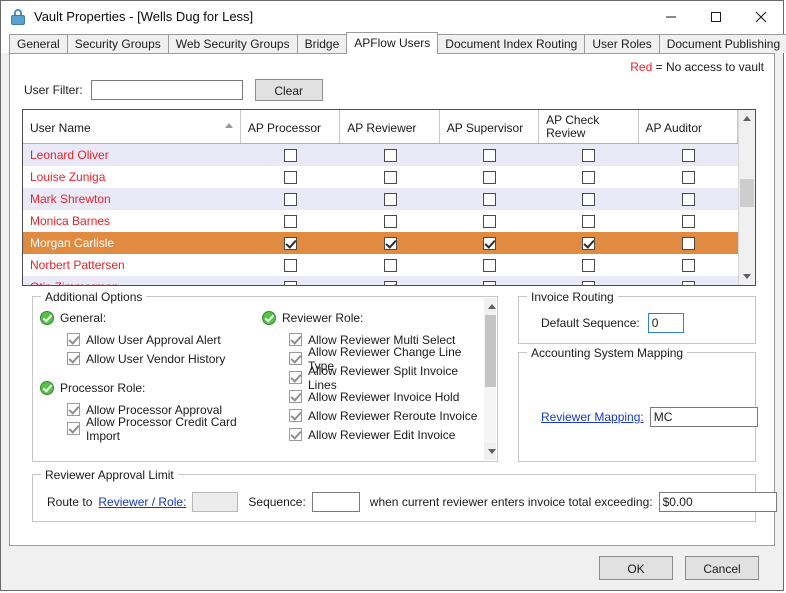 This screenshot has width=786, height=593. I want to click on reviewer-mapping-link: Reviewer Mapping:, so click(592, 417).